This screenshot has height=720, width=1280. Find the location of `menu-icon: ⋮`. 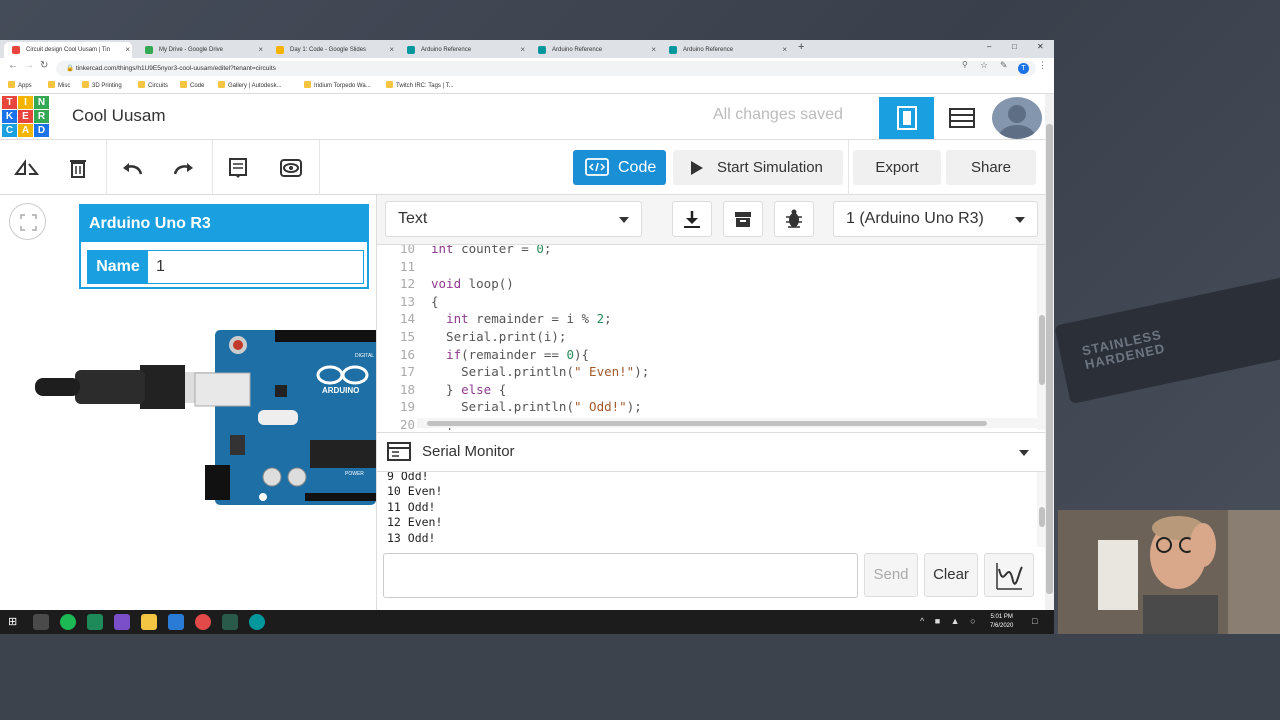

menu-icon: ⋮ is located at coordinates (1042, 65).